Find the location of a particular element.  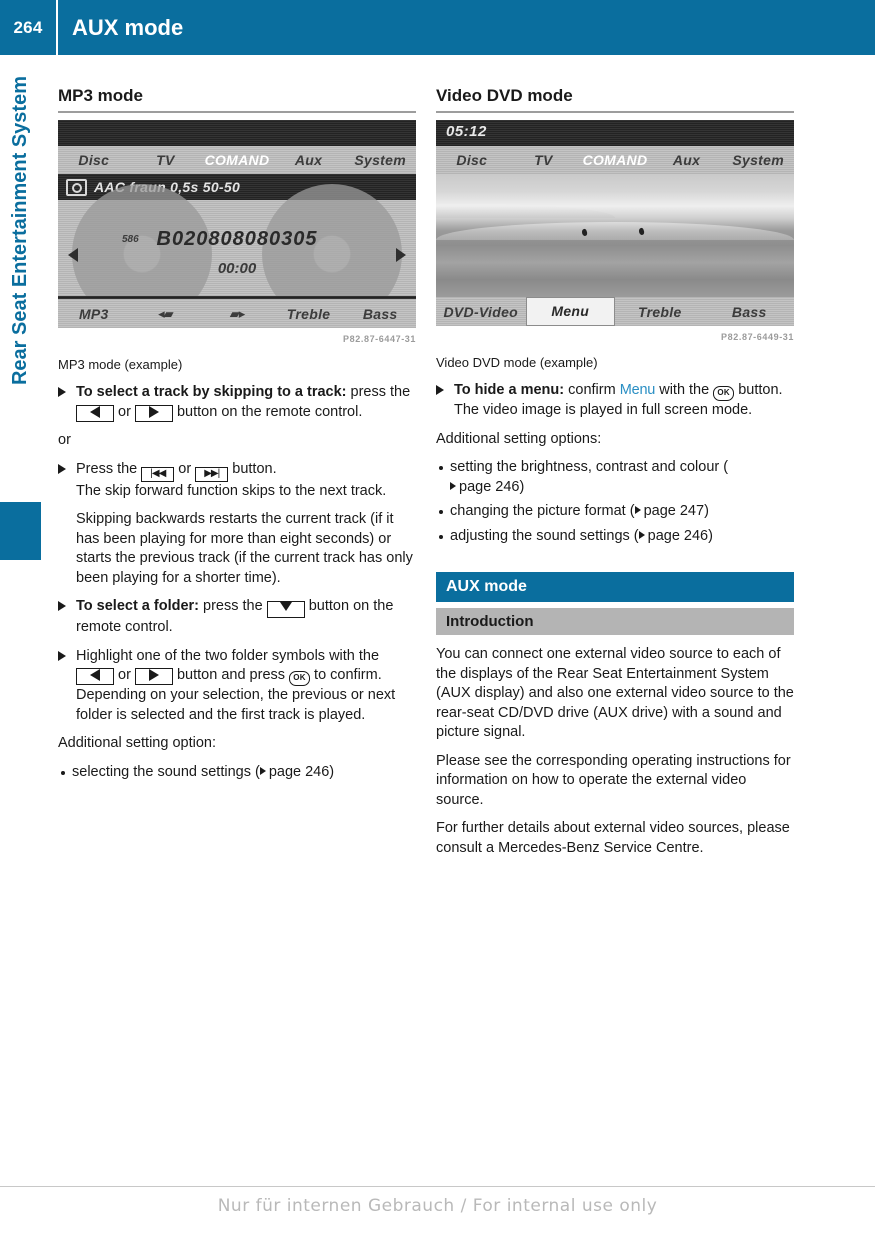

left-bullet-sound-settings: selecting the sound settings (page 246) is located at coordinates (237, 773).